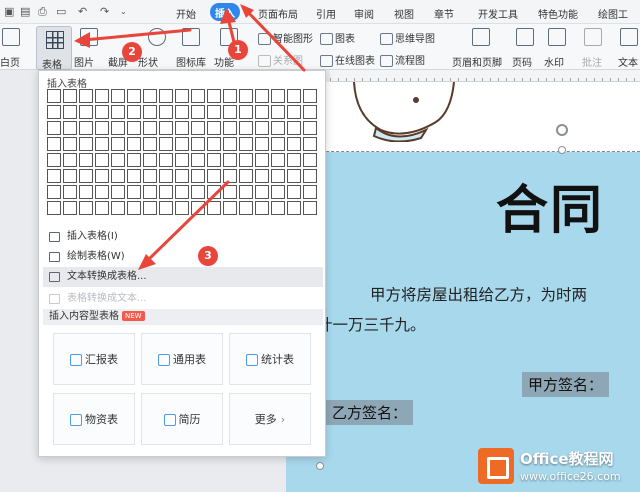  Describe the element at coordinates (613, 13) in the screenshot. I see `tab-drawing-tools: 绘图工` at that location.